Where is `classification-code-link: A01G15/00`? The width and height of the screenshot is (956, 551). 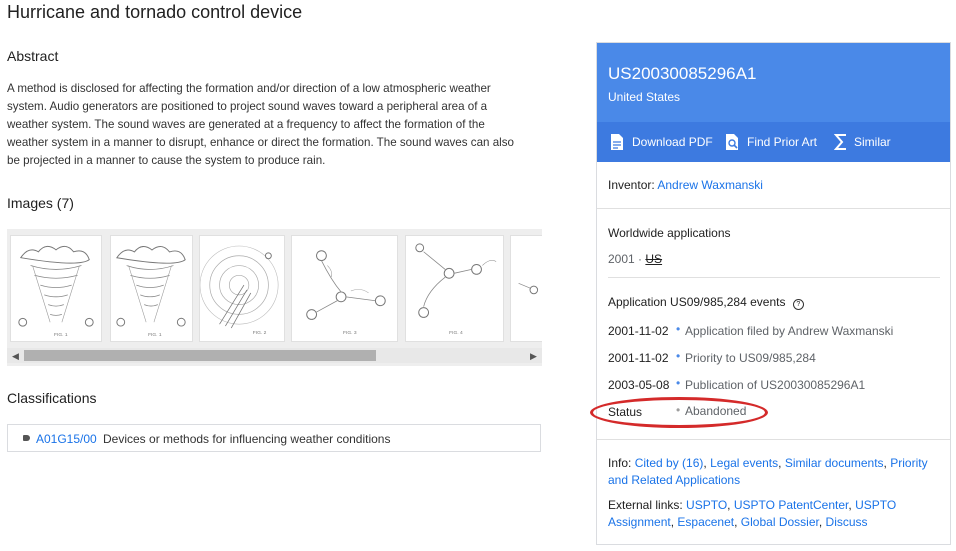
classification-code-link: A01G15/00 is located at coordinates (66, 439).